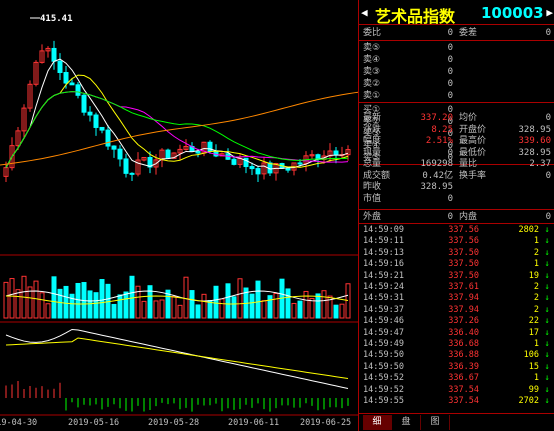  What do you see at coordinates (364, 12) in the screenshot?
I see `prev-arrow-icon: ◀` at bounding box center [364, 12].